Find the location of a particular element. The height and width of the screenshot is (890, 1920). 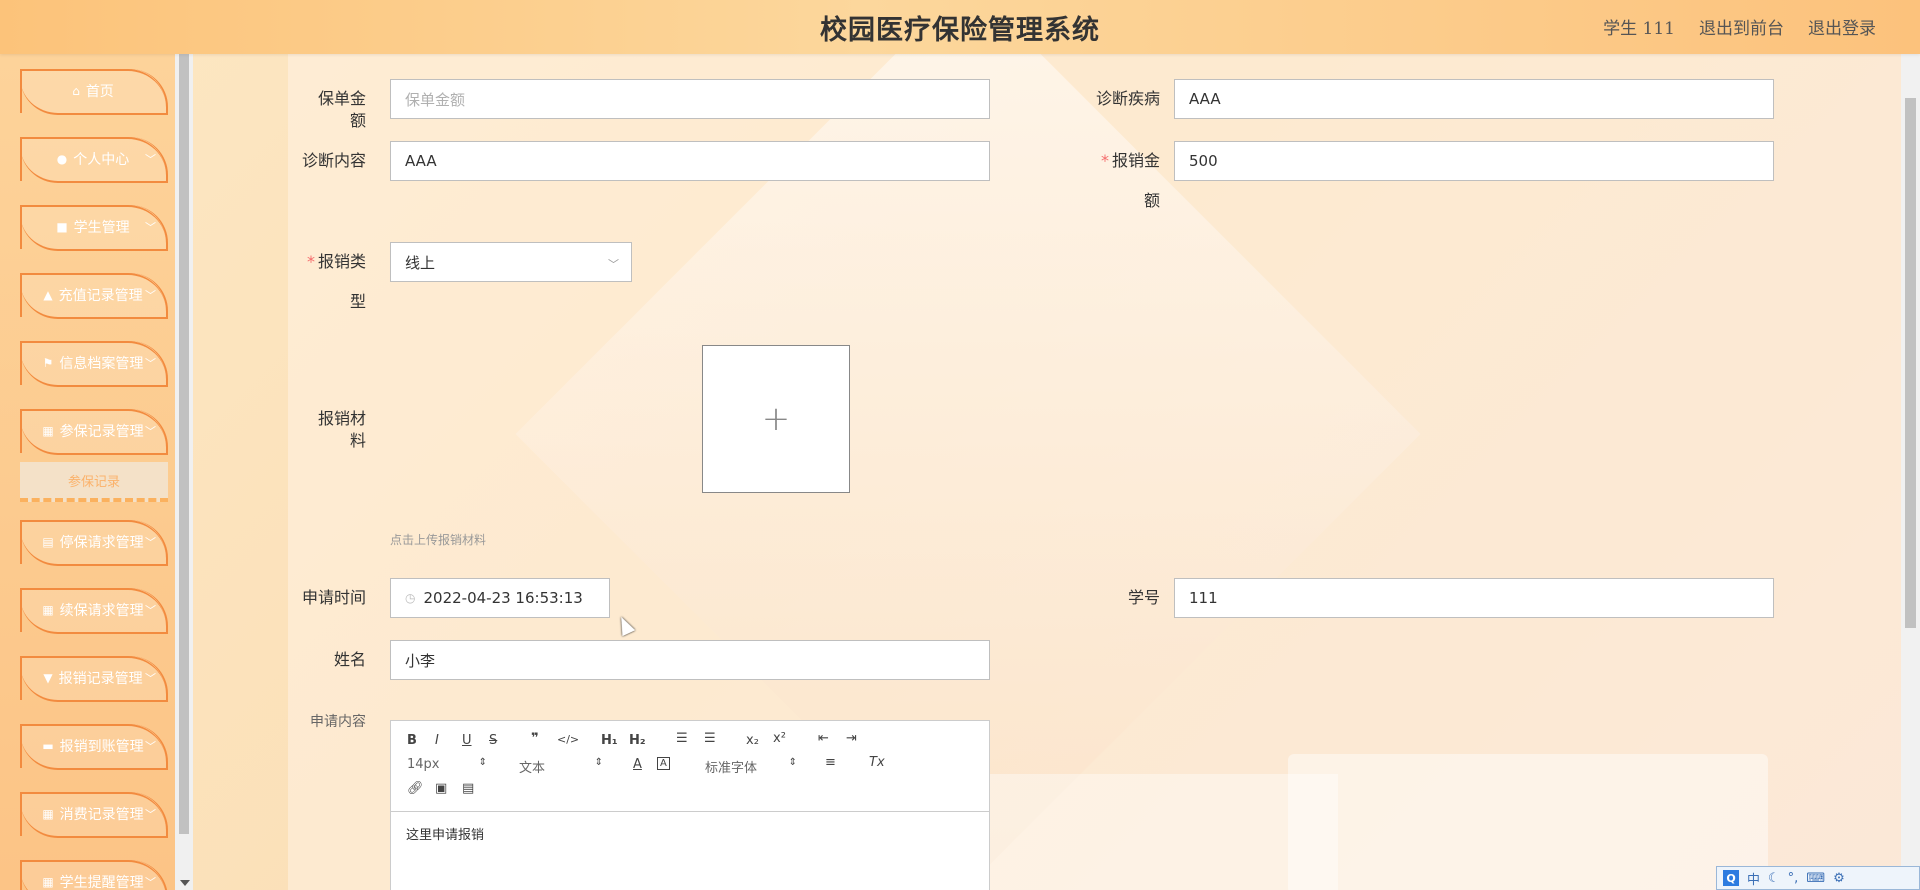

sidebar-item-info-archives: ⚑ 信息档案管理 ﹀ is located at coordinates (94, 364).